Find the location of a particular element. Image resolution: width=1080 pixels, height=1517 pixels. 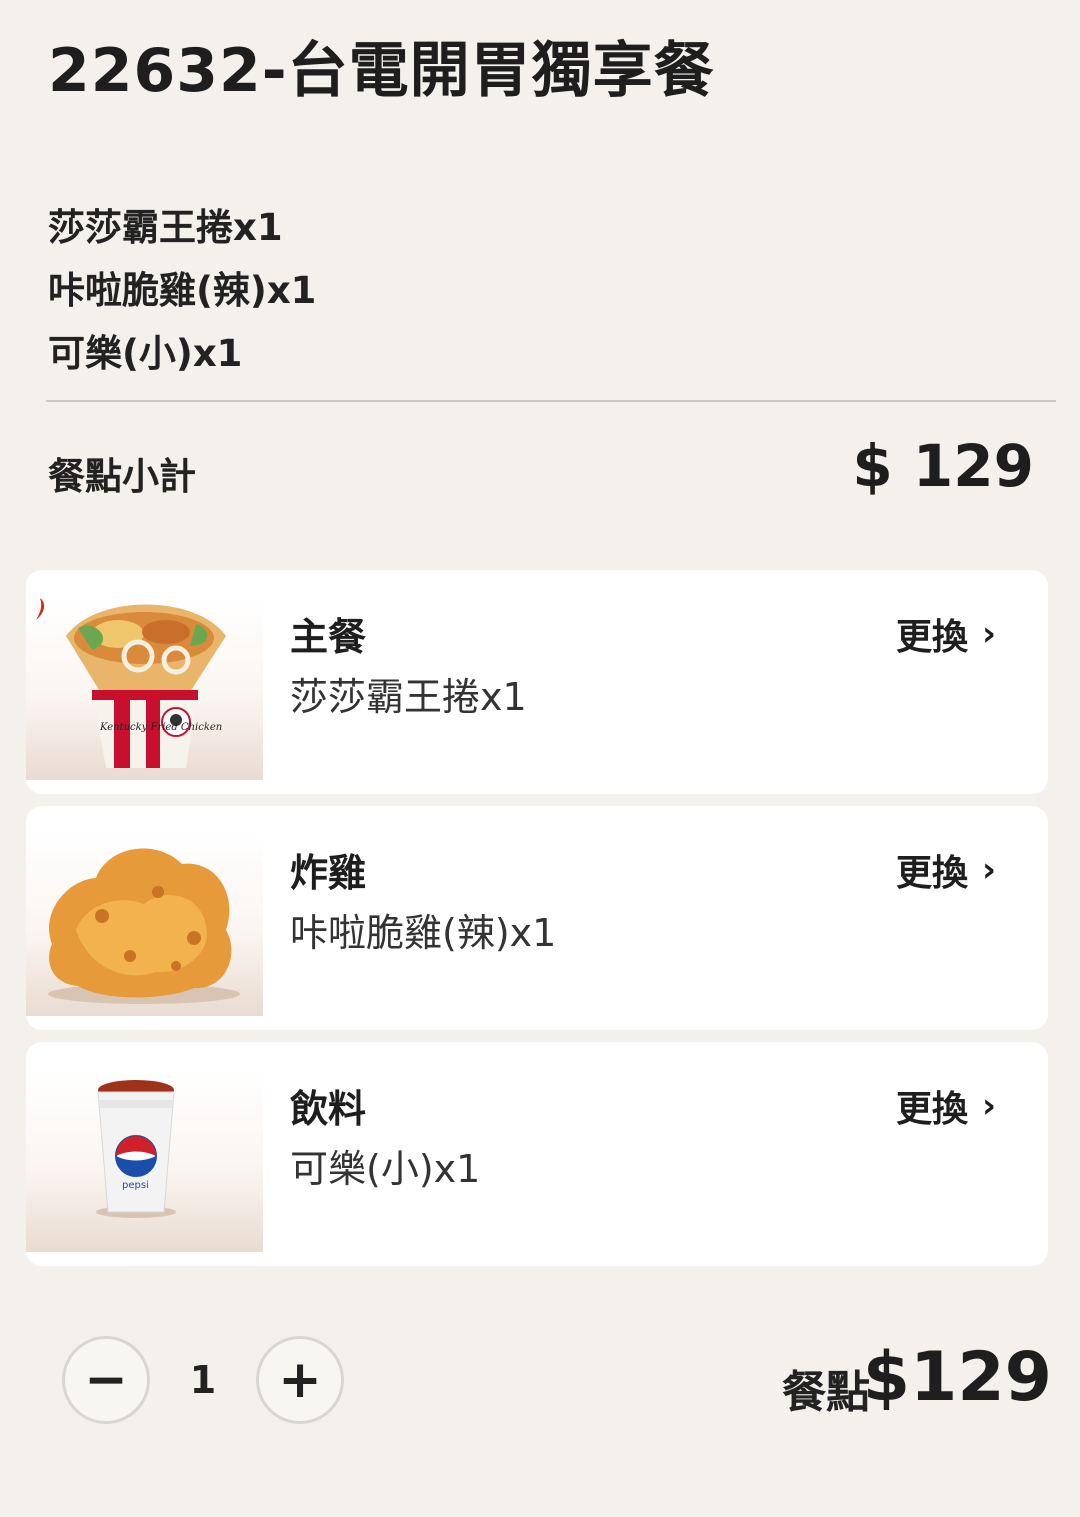

combo-content-item: 咔啦脆雞(辣)x1 is located at coordinates (182, 290).